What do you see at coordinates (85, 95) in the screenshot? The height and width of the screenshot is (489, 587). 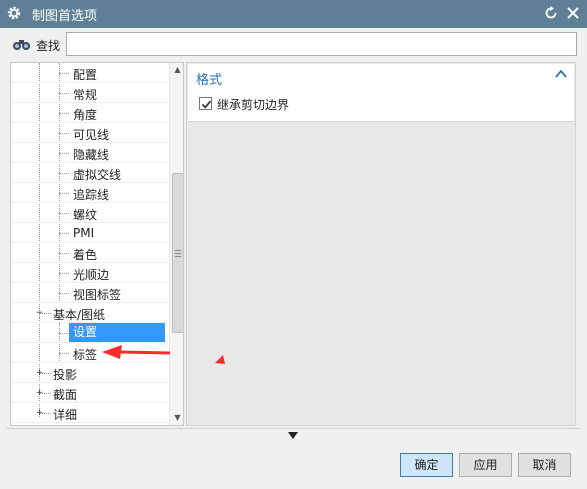 I see `tree-item-label: 常规` at bounding box center [85, 95].